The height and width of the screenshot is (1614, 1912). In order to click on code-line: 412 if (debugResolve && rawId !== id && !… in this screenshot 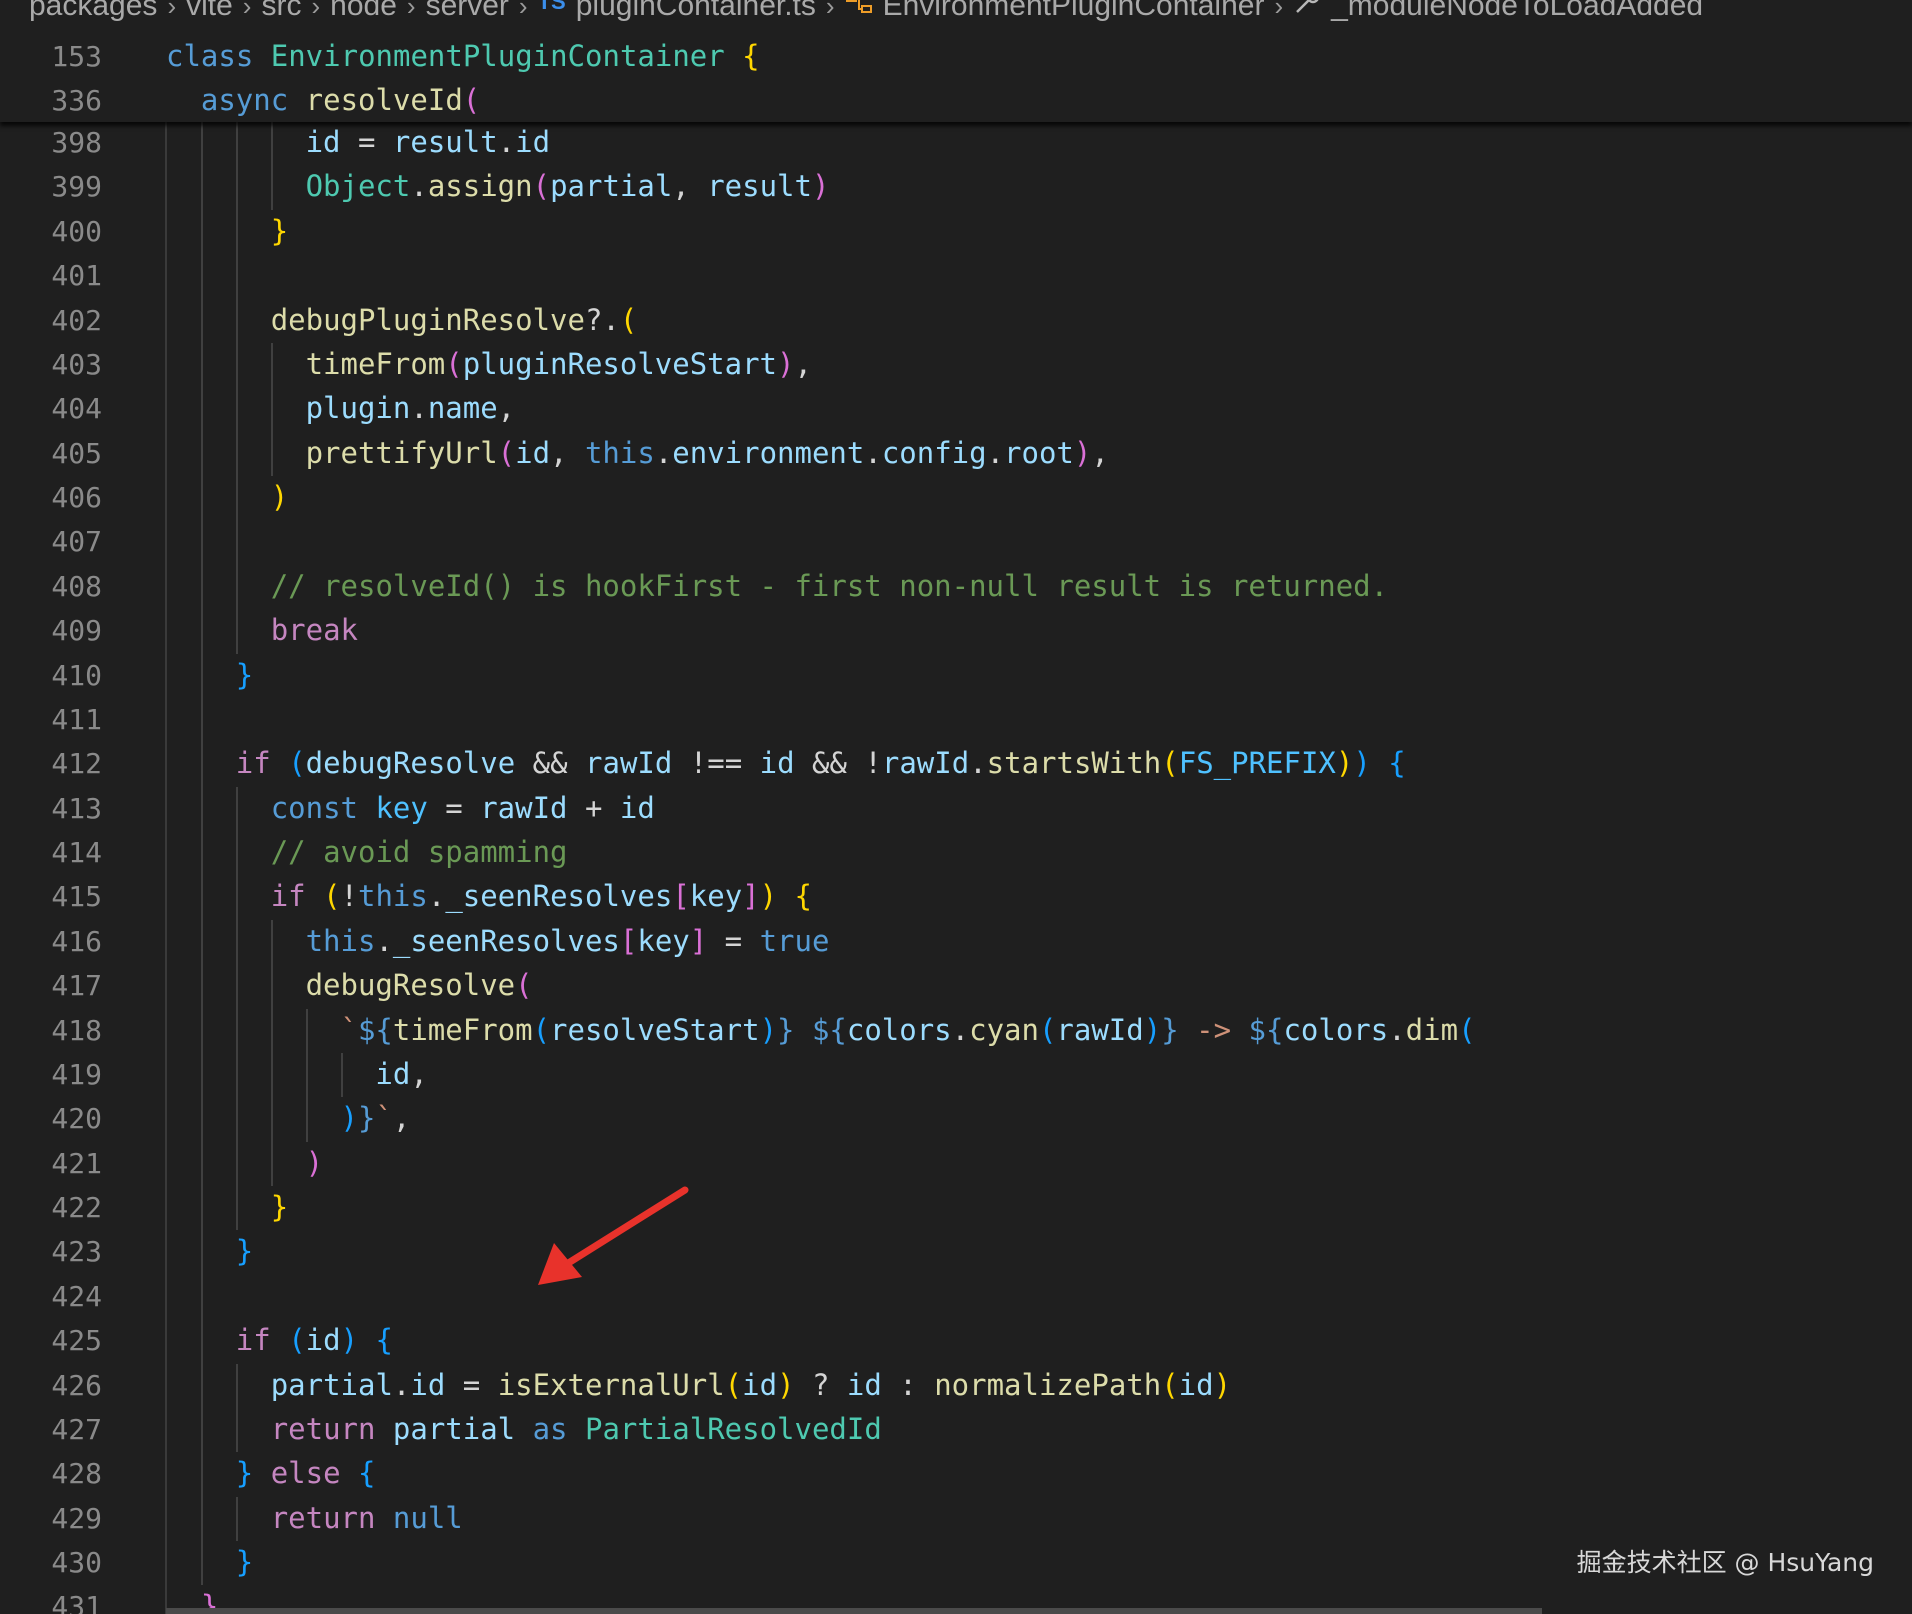, I will do `click(956, 763)`.